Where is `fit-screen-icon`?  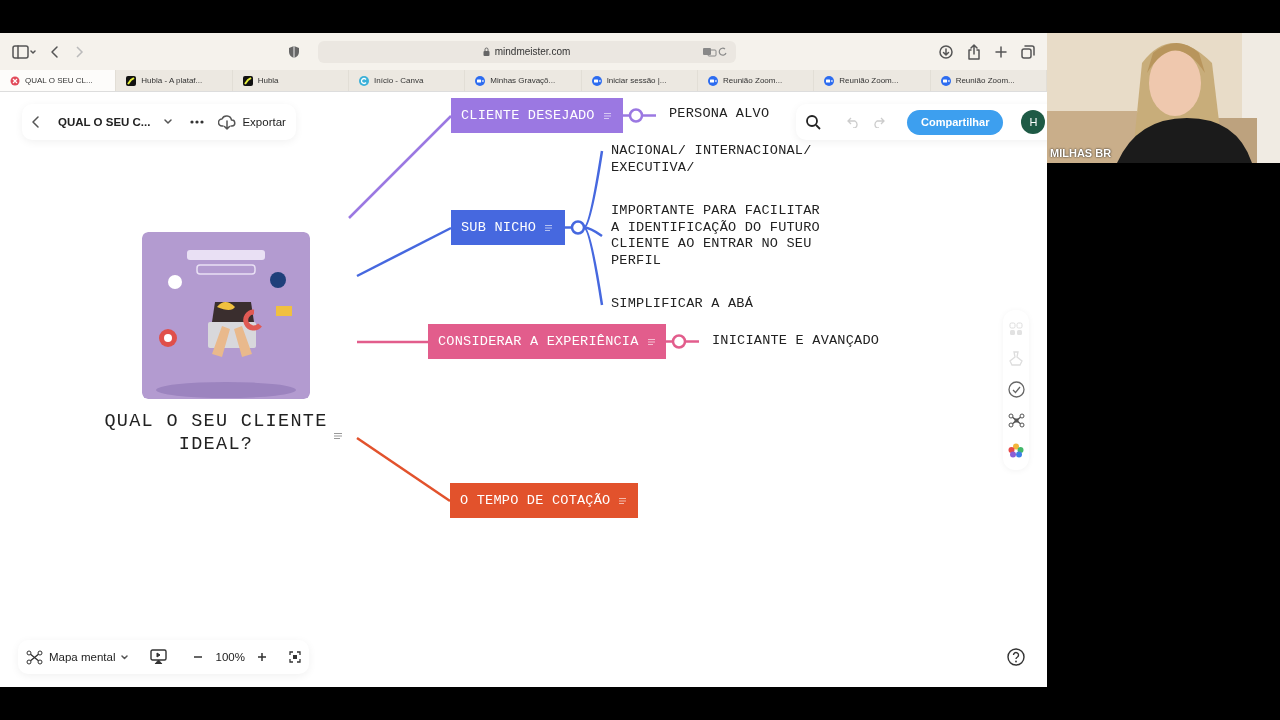
fit-screen-icon is located at coordinates (294, 657).